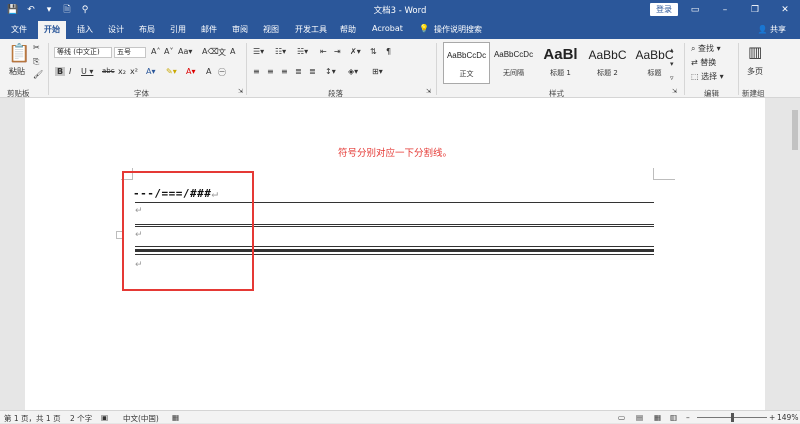 This screenshot has height=424, width=800. I want to click on scrollbar-thumb, so click(795, 130).